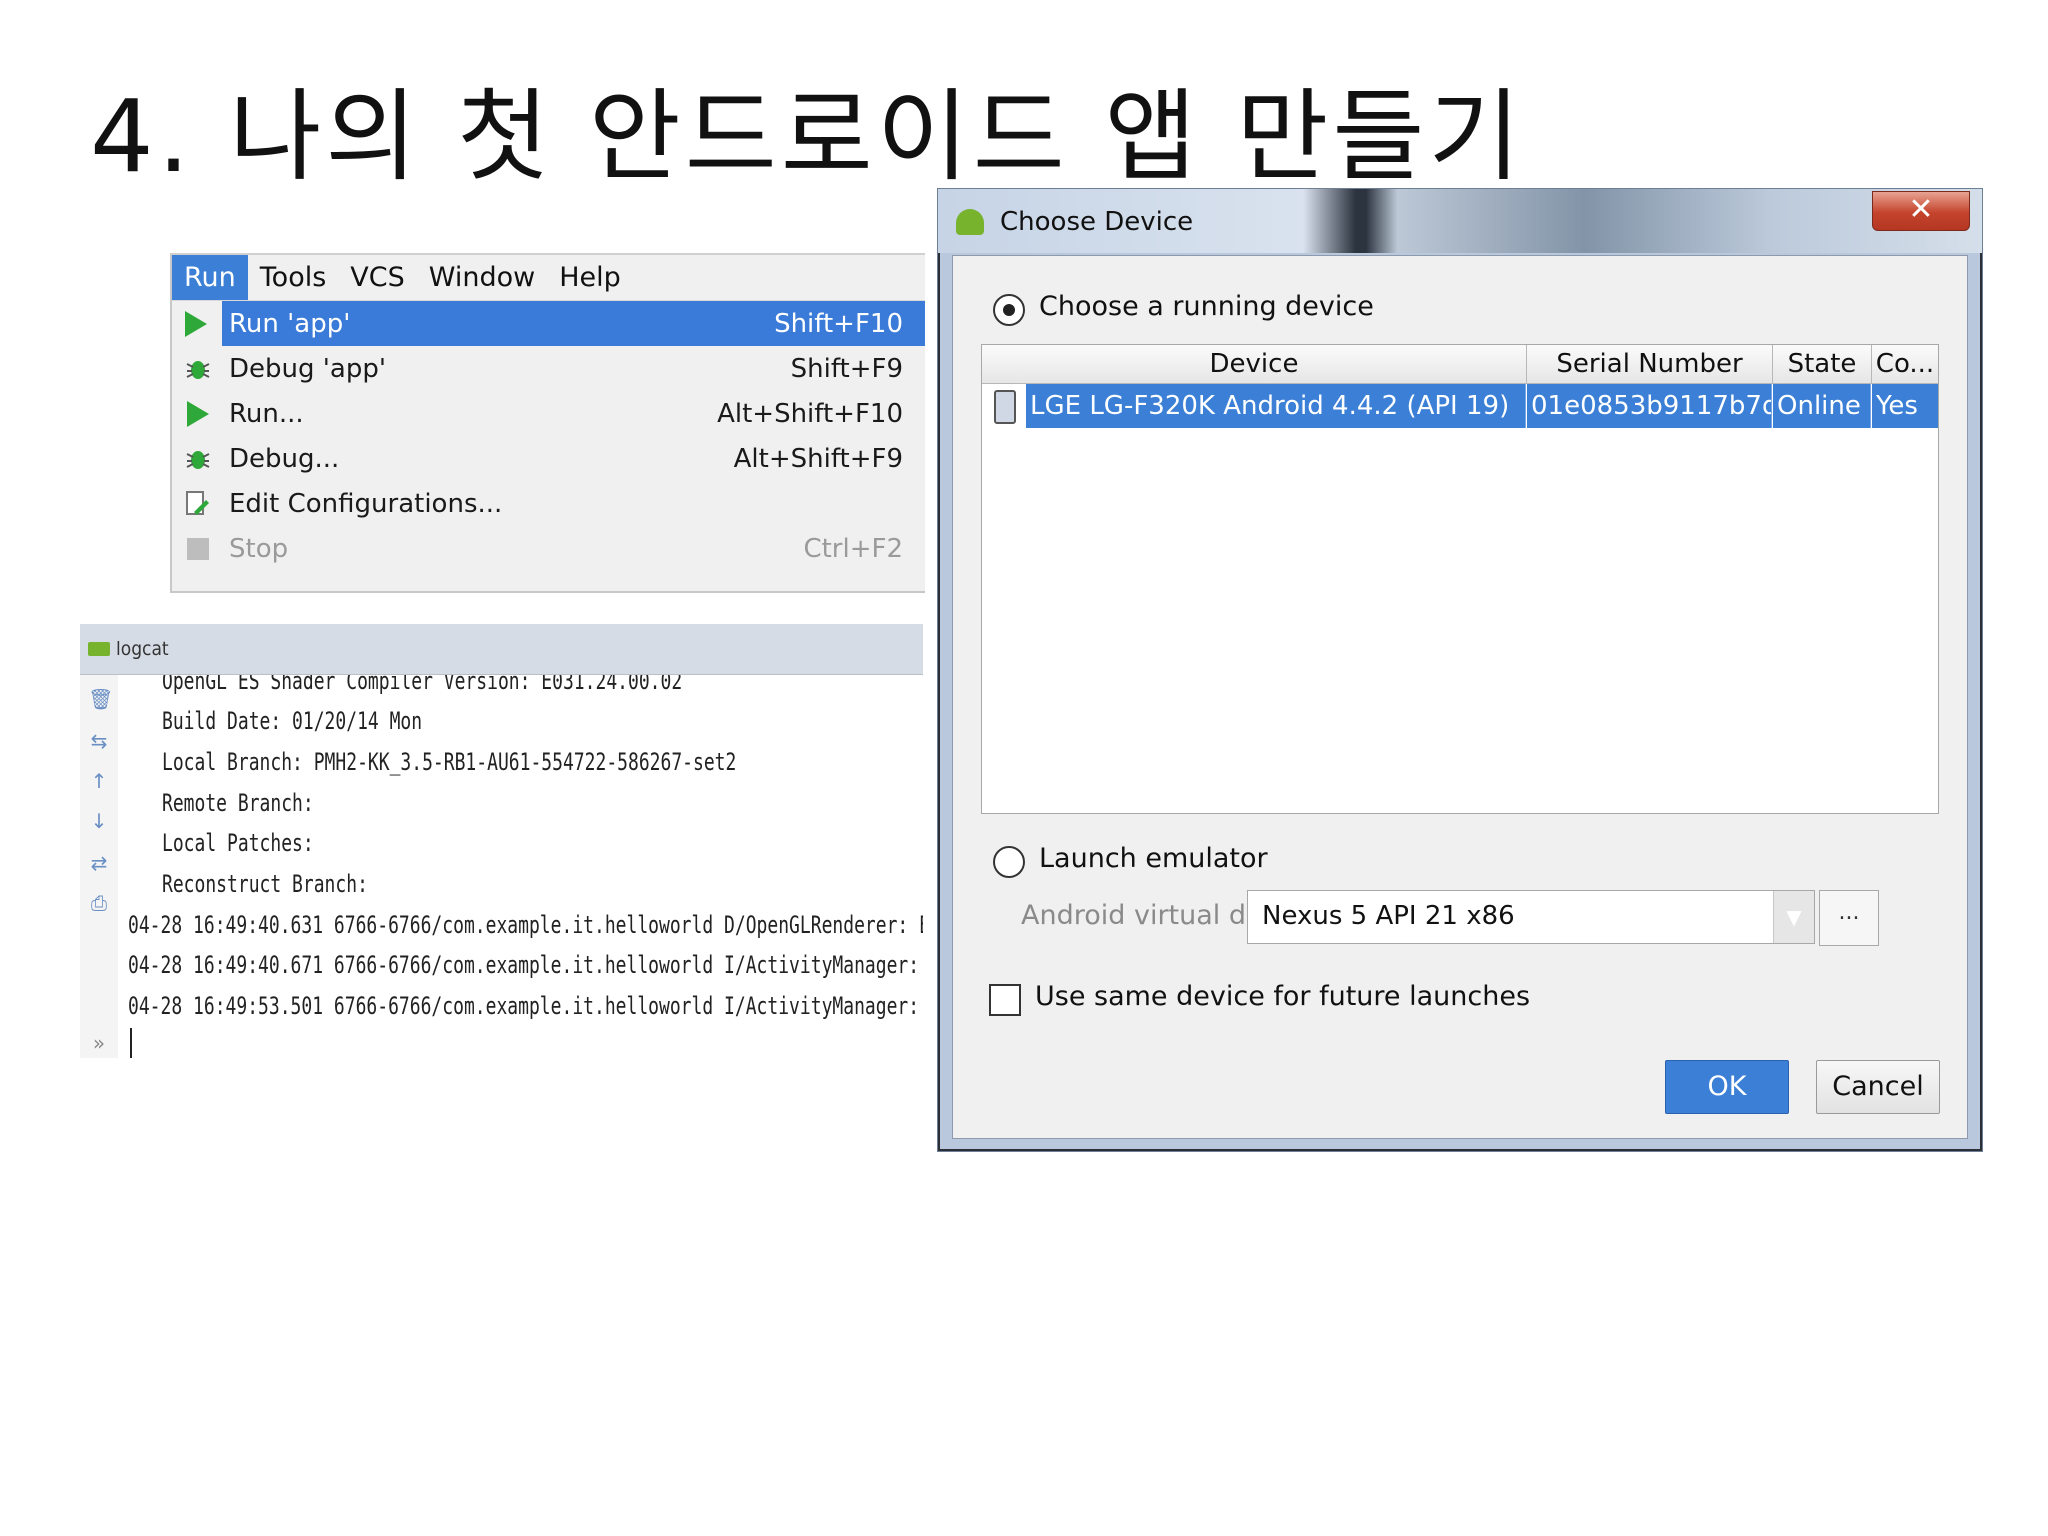 The width and height of the screenshot is (2048, 1536). Describe the element at coordinates (1206, 306) in the screenshot. I see `running-device-label: Choose a running device` at that location.